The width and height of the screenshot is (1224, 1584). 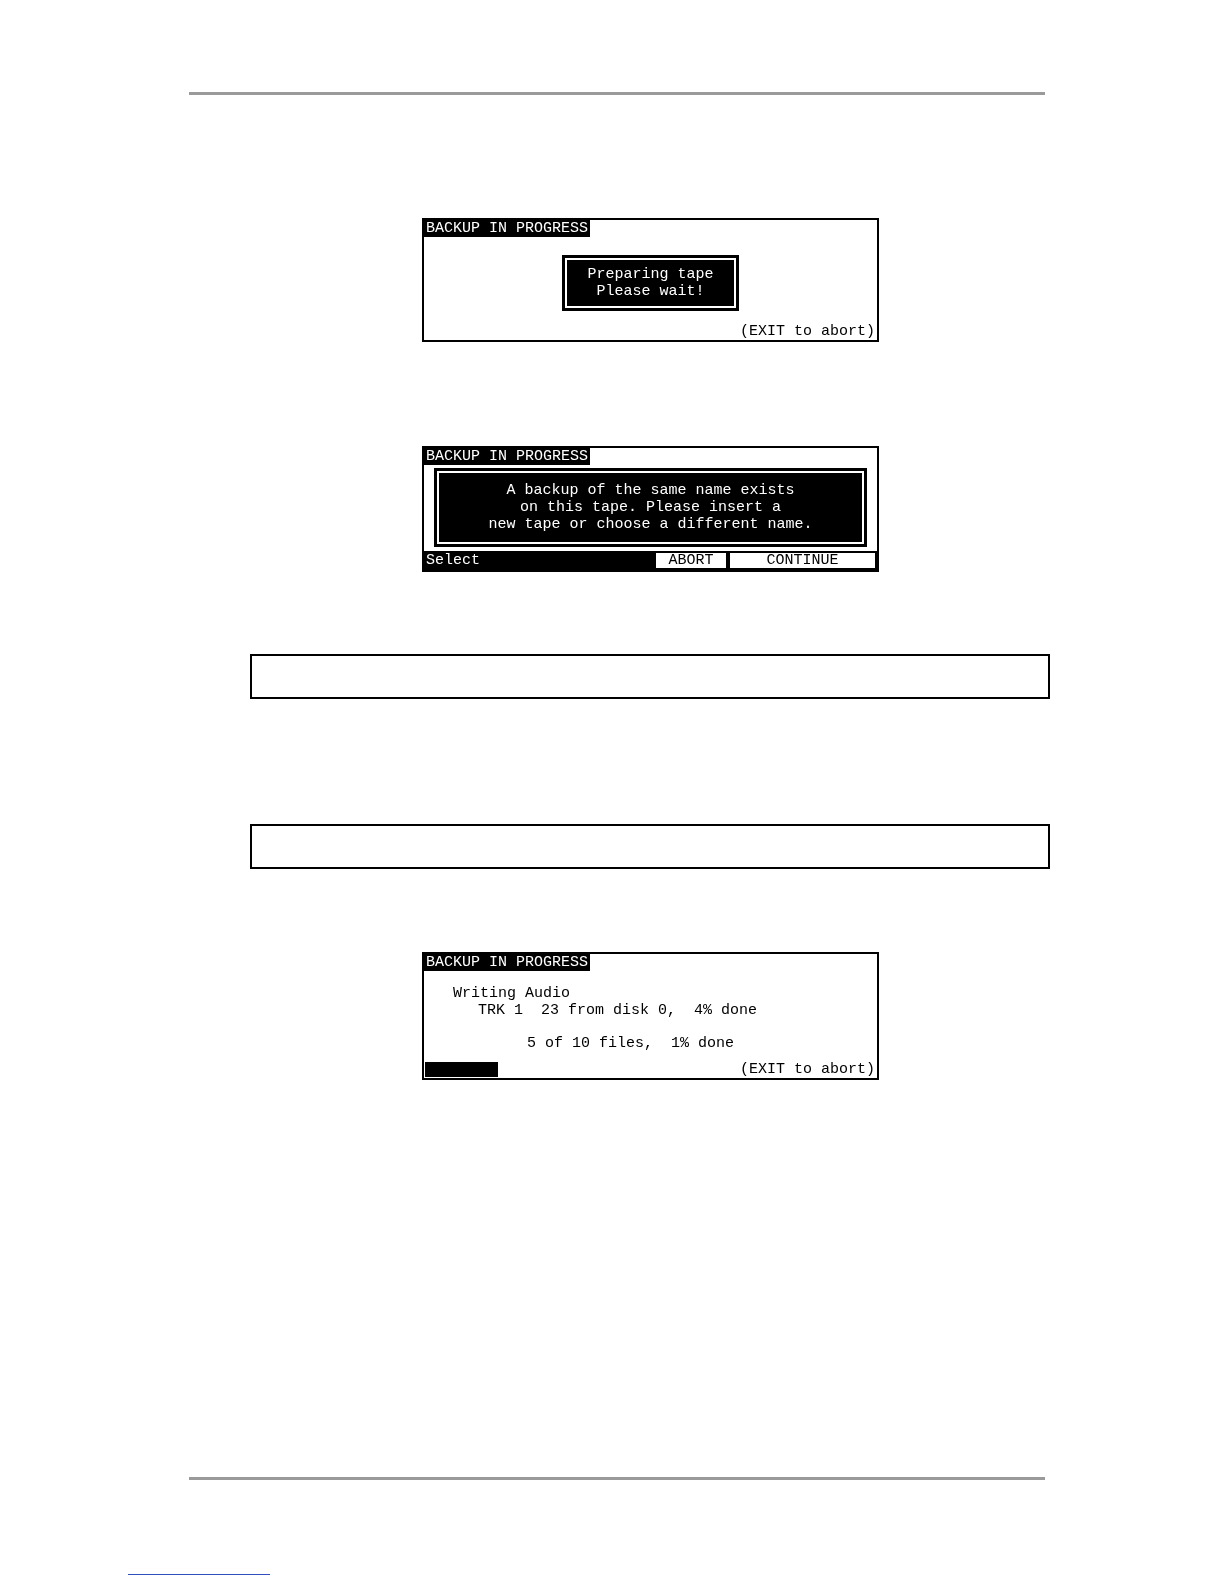 I want to click on message-text: new tape or choose a different name., so click(x=650, y=524).